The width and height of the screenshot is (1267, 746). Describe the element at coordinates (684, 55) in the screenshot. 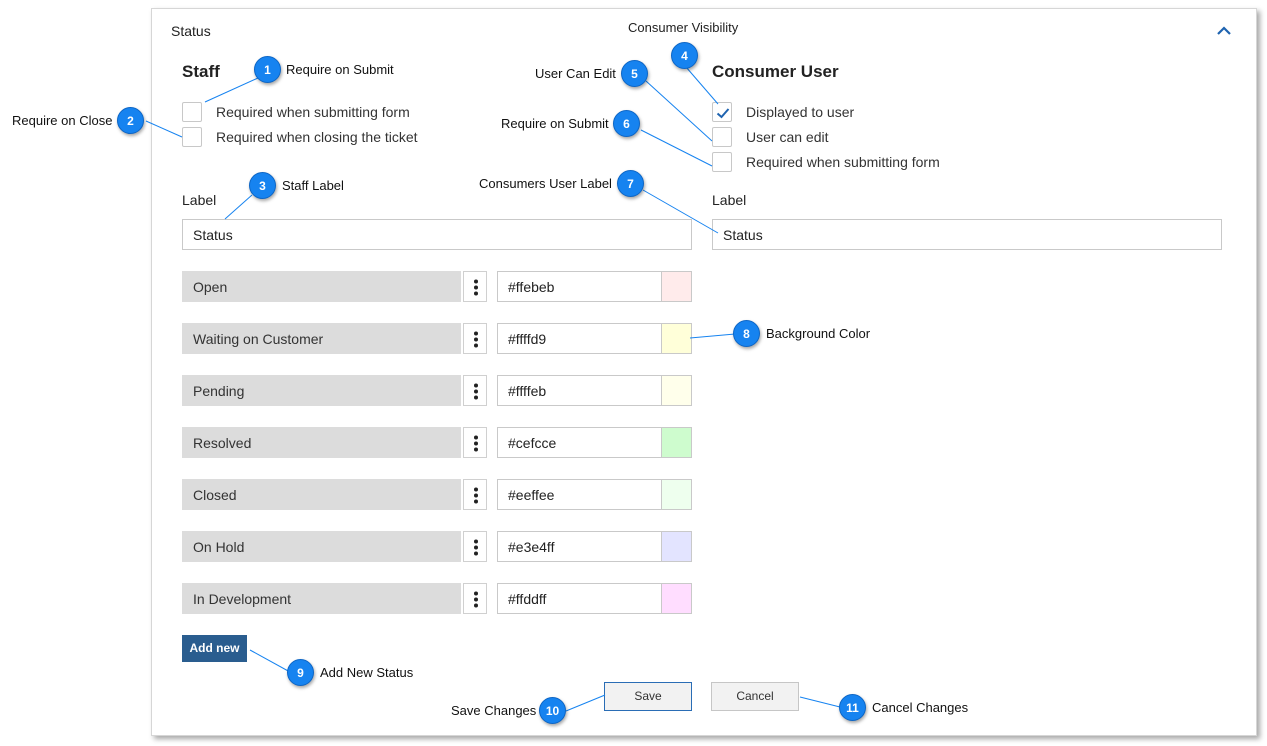

I see `callout-badge-4: 4` at that location.